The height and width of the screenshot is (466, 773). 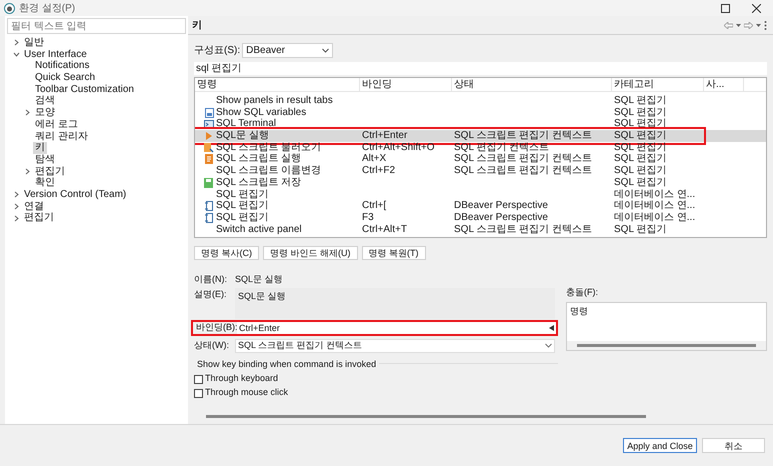 What do you see at coordinates (480, 136) in the screenshot?
I see `table-row: SQL문 실행 Ctrl+Enter SQL 스크립트 편집기 컨텍스트 SQL 편집기` at bounding box center [480, 136].